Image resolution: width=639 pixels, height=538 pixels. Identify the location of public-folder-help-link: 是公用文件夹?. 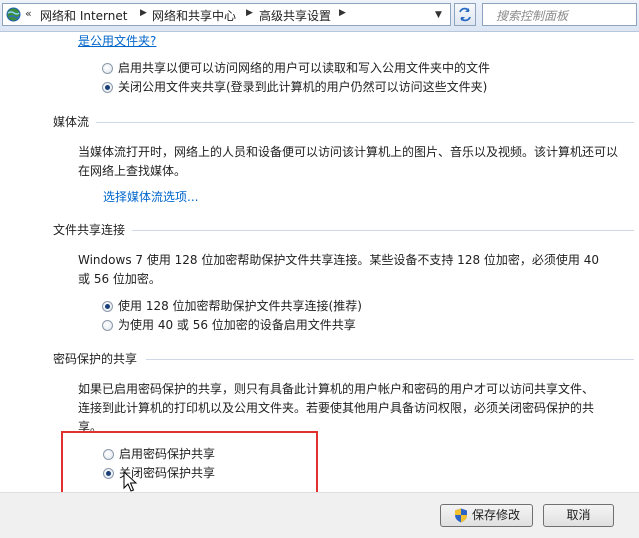
(117, 40).